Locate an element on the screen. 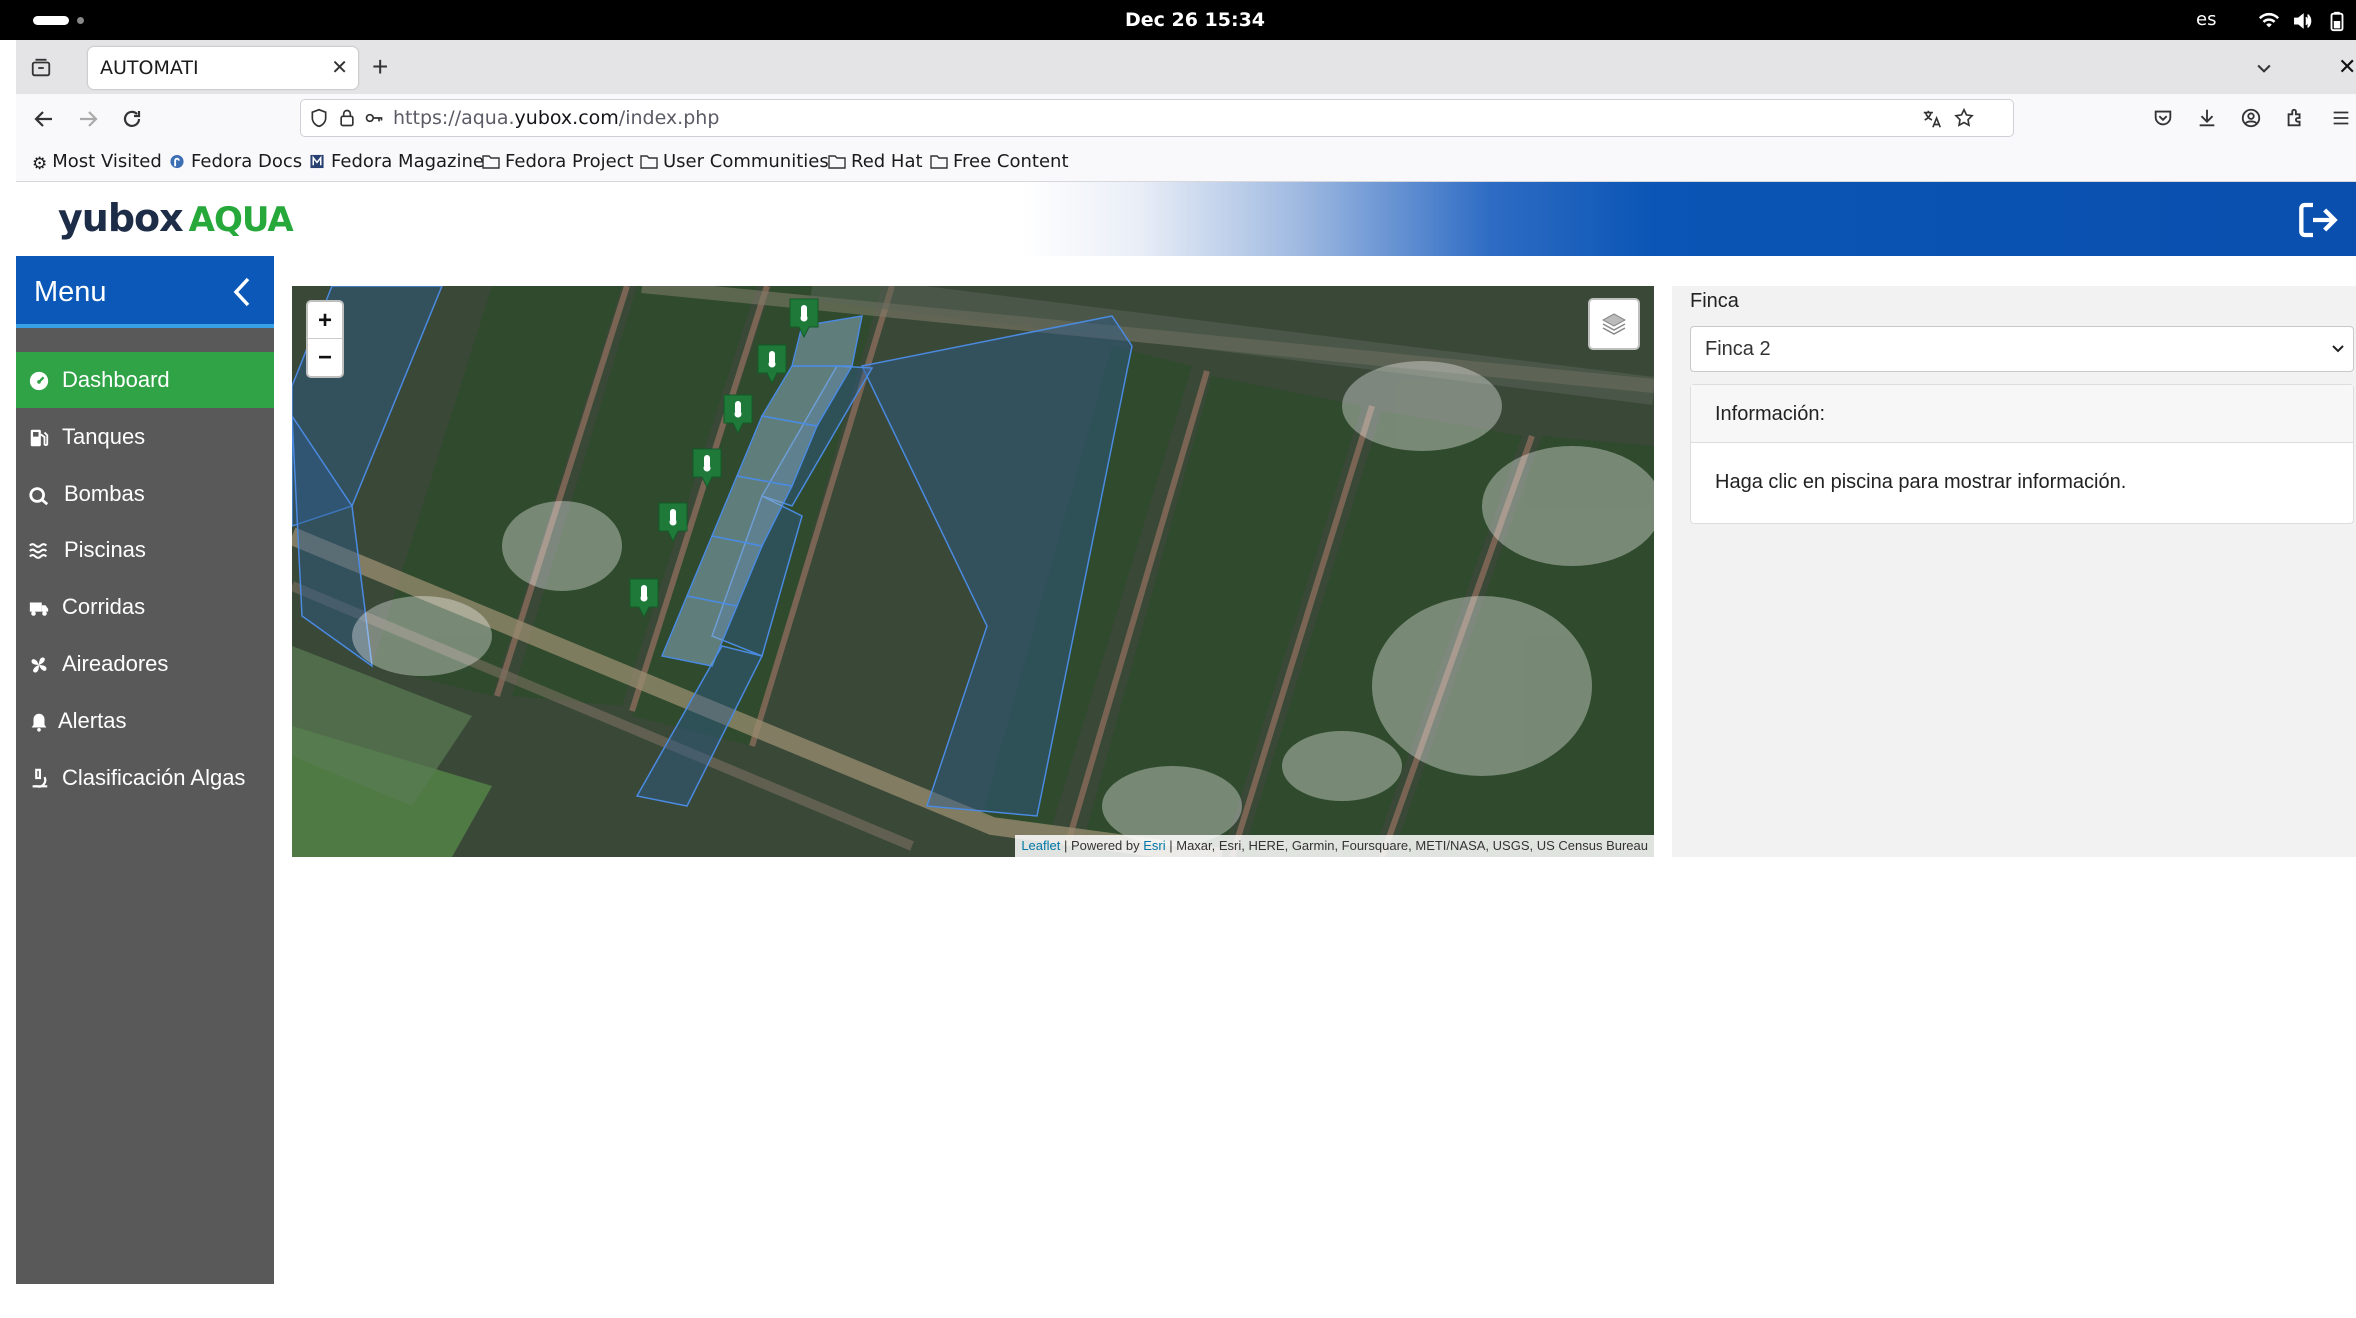  layers-icon is located at coordinates (1614, 324).